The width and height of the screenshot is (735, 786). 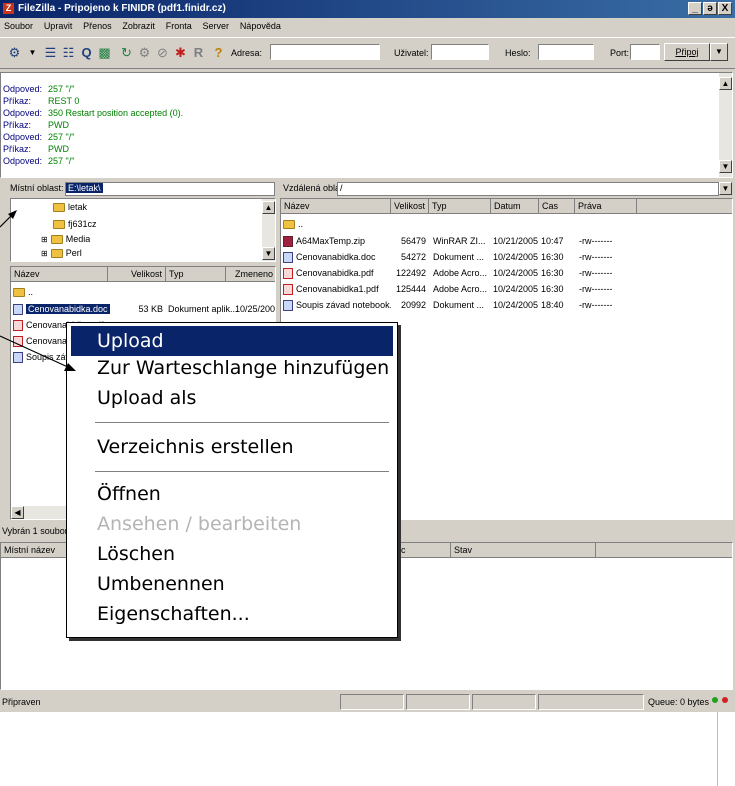 What do you see at coordinates (38, 290) in the screenshot?
I see `callout-arrows` at bounding box center [38, 290].